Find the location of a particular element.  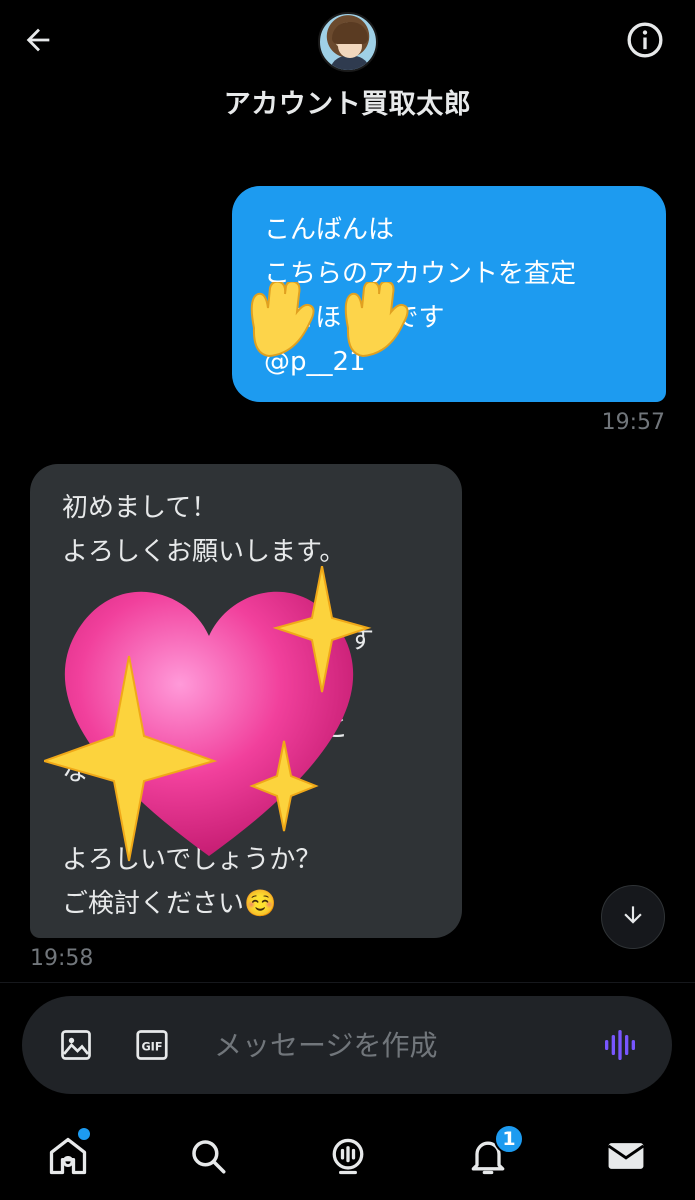

tab-search is located at coordinates (208, 1158).